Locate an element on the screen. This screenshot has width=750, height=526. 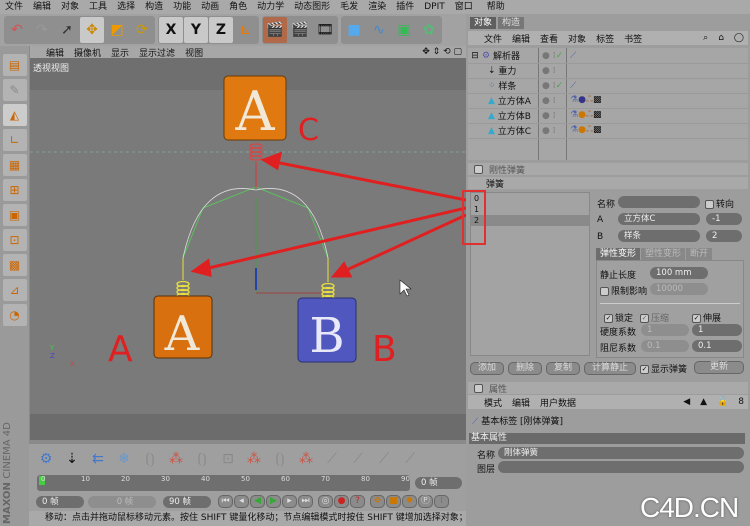
vp-menu-camera: 摄像机 is located at coordinates (87, 52).